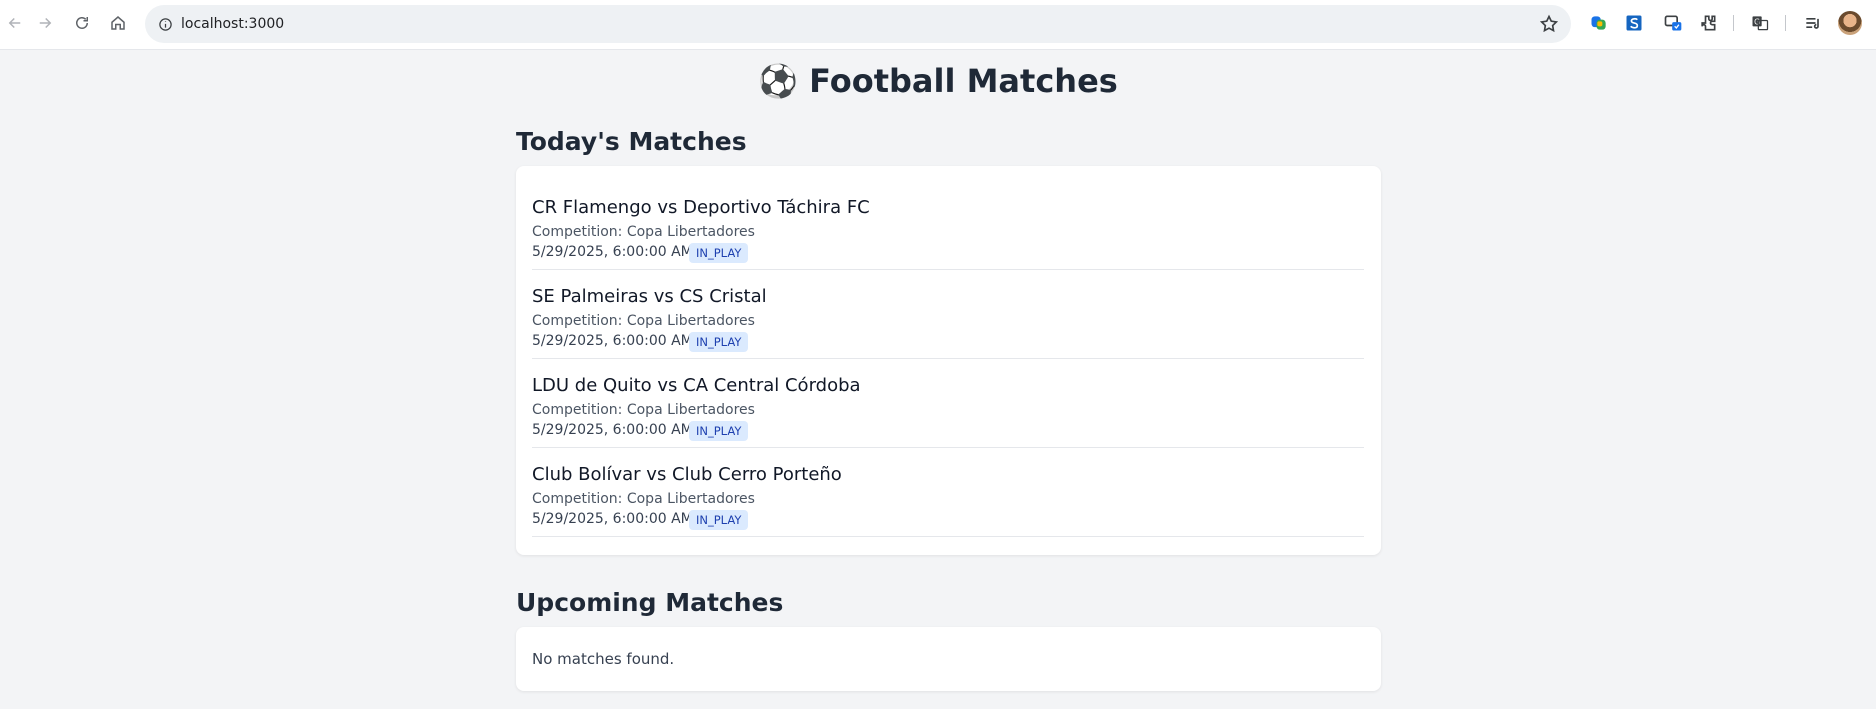  What do you see at coordinates (649, 296) in the screenshot?
I see `match-title: SE Palmeiras vs CS Cristal` at bounding box center [649, 296].